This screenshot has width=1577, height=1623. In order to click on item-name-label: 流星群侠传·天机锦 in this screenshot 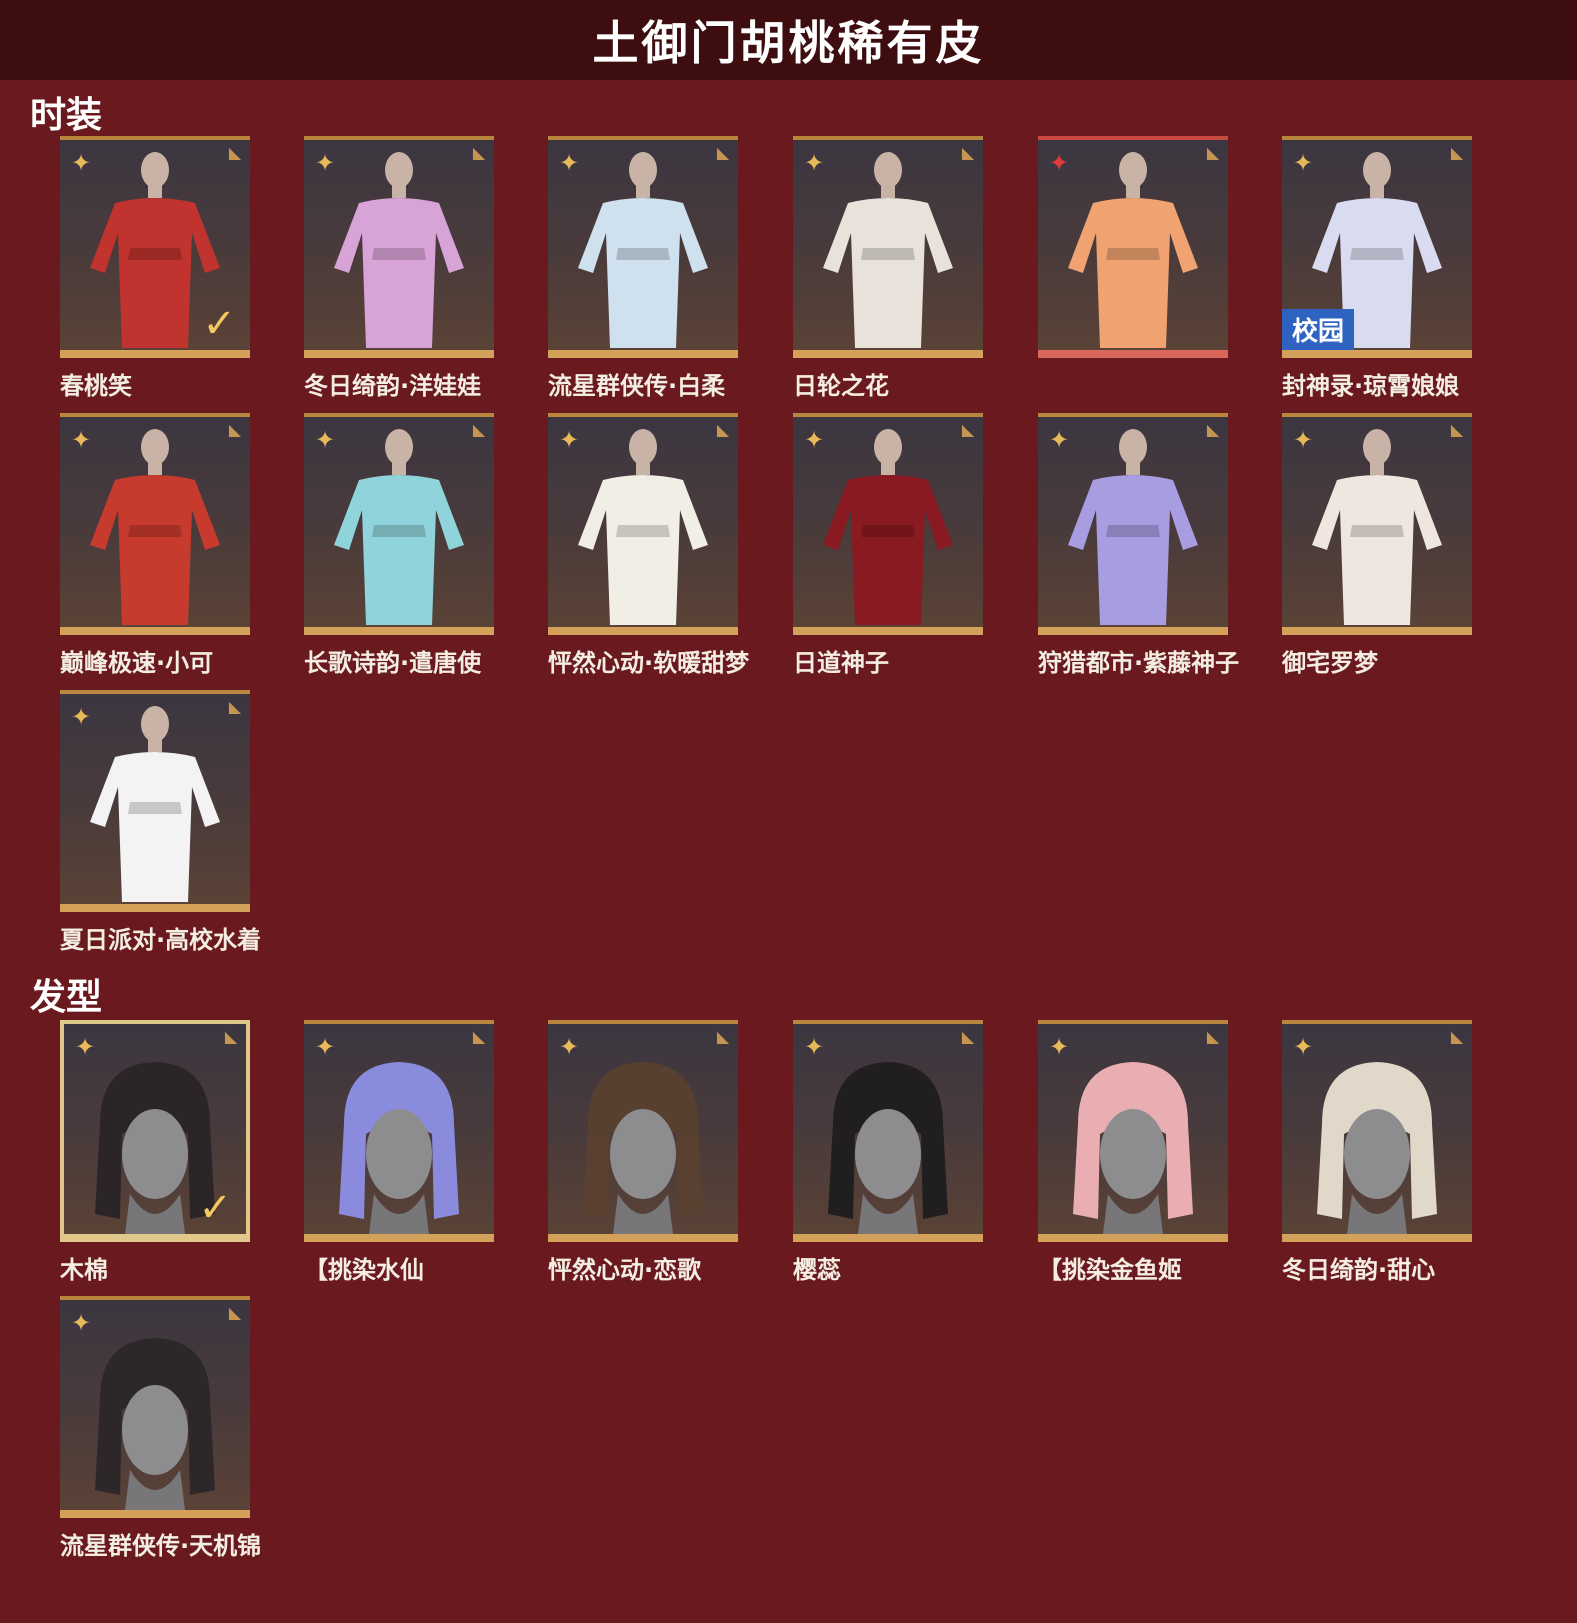, I will do `click(161, 1546)`.